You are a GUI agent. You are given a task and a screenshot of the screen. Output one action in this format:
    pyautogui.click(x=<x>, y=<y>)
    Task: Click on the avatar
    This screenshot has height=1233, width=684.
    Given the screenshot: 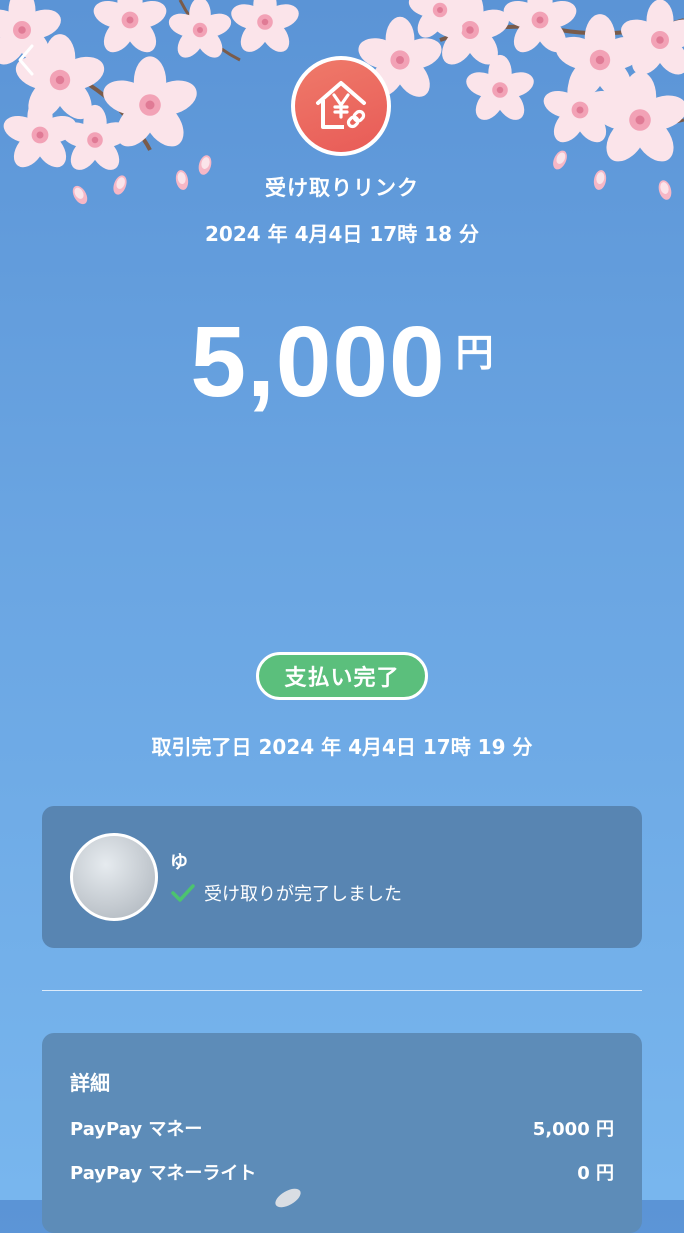 What is the action you would take?
    pyautogui.click(x=114, y=877)
    